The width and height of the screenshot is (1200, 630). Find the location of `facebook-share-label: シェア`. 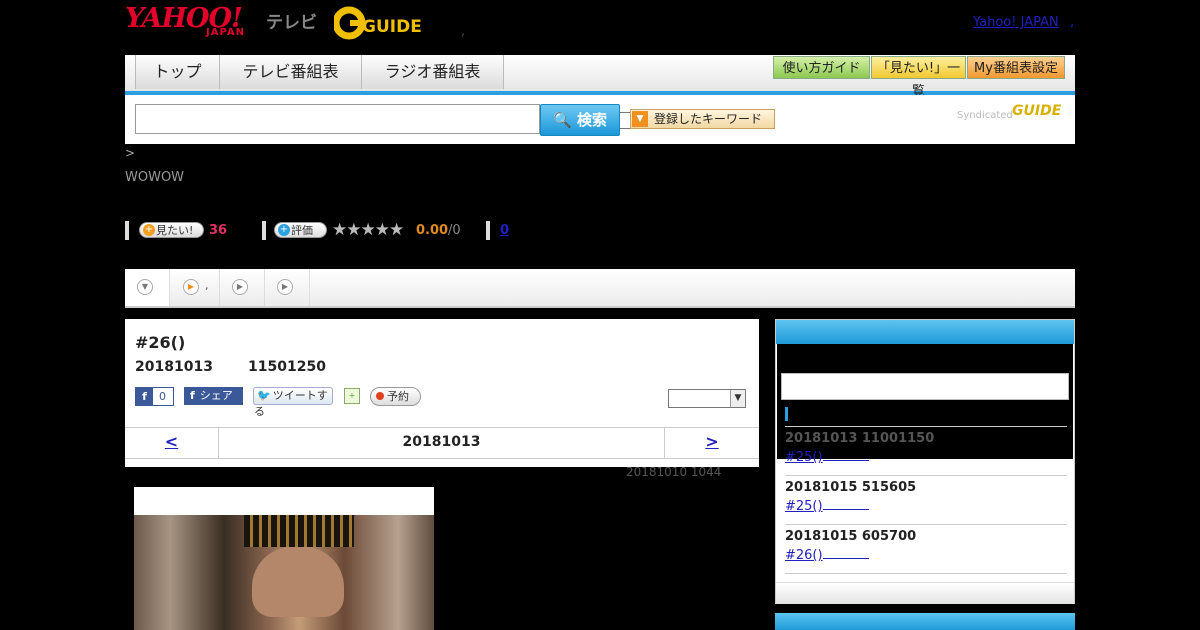

facebook-share-label: シェア is located at coordinates (216, 395).